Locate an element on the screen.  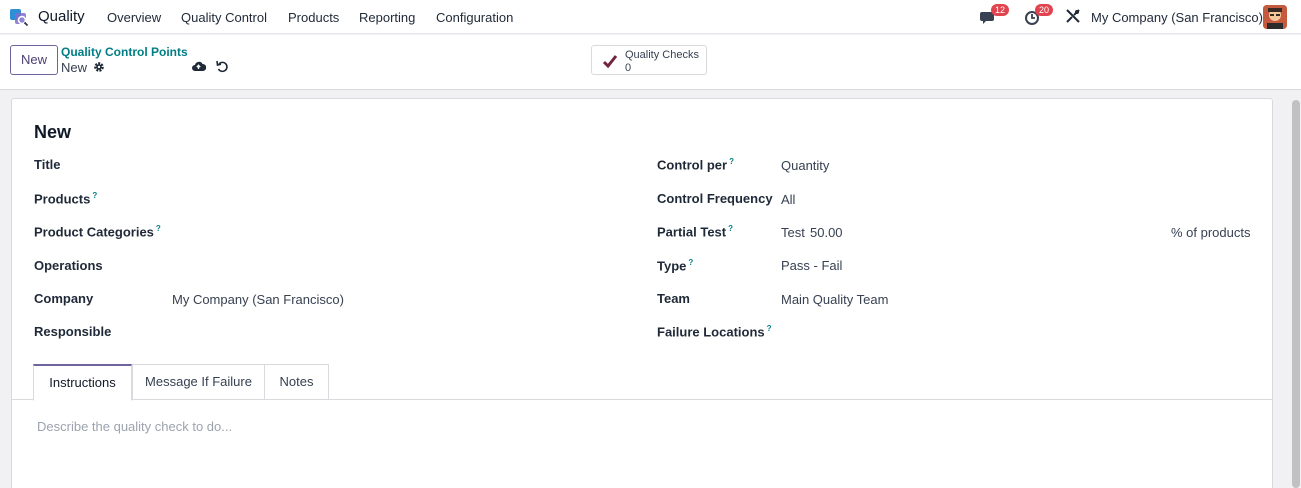
control-frequency-field: All is located at coordinates (788, 199).